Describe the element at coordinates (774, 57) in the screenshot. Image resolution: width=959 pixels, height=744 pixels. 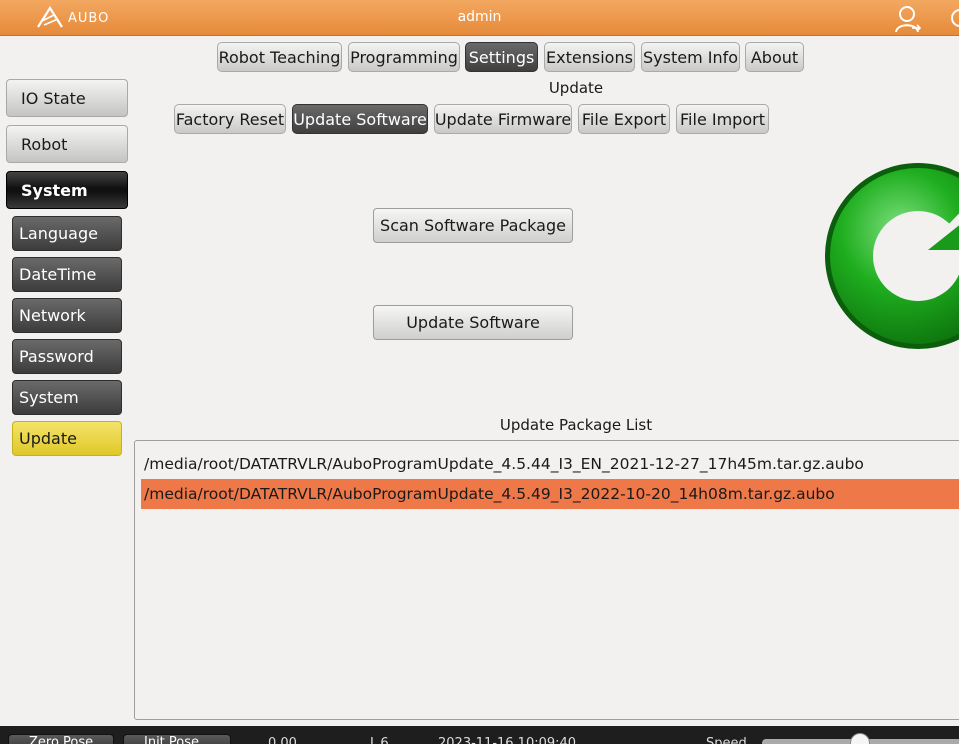
I see `tab-about: About` at that location.